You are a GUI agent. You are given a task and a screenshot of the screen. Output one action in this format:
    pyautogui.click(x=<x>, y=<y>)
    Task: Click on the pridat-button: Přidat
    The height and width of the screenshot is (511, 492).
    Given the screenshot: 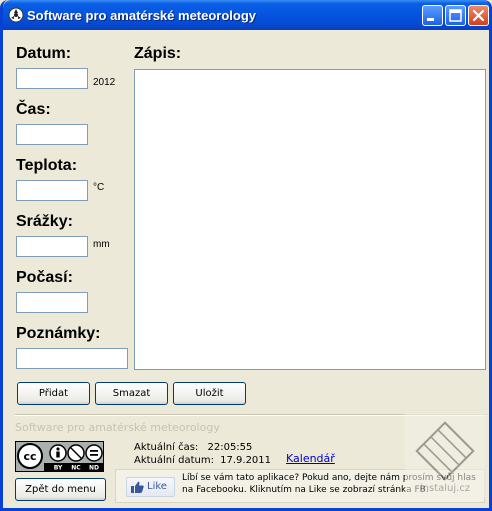 What is the action you would take?
    pyautogui.click(x=53, y=393)
    